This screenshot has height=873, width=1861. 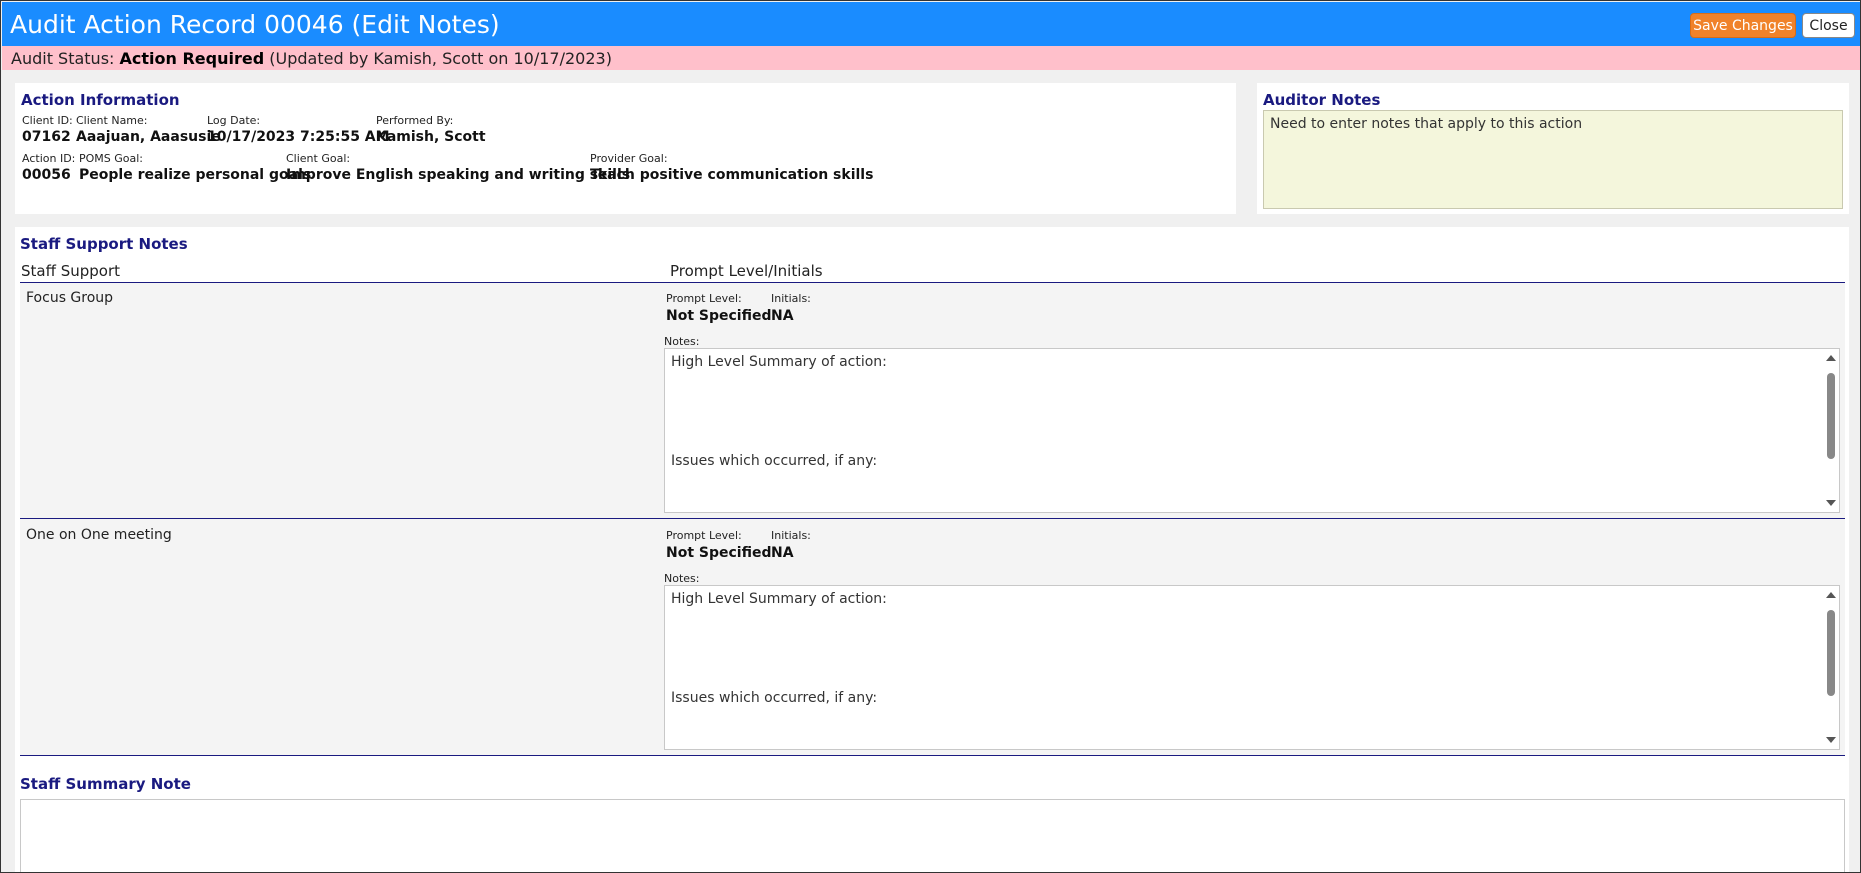 What do you see at coordinates (63, 58) in the screenshot?
I see `status-prefix: Audit Status:` at bounding box center [63, 58].